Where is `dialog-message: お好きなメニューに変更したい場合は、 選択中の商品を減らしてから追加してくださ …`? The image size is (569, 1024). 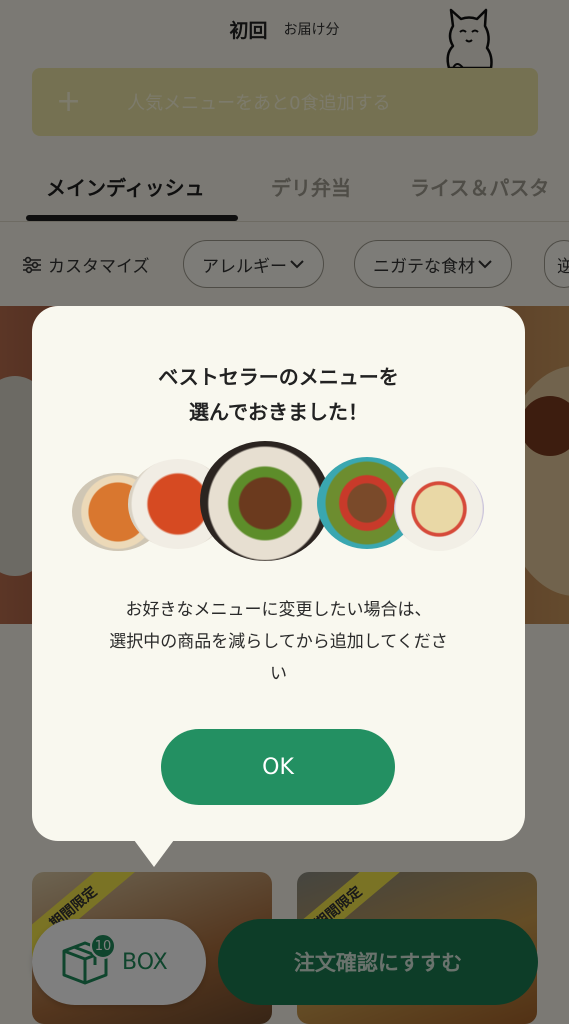 dialog-message: お好きなメニューに変更したい場合は、 選択中の商品を減らしてから追加してくださ … is located at coordinates (278, 642).